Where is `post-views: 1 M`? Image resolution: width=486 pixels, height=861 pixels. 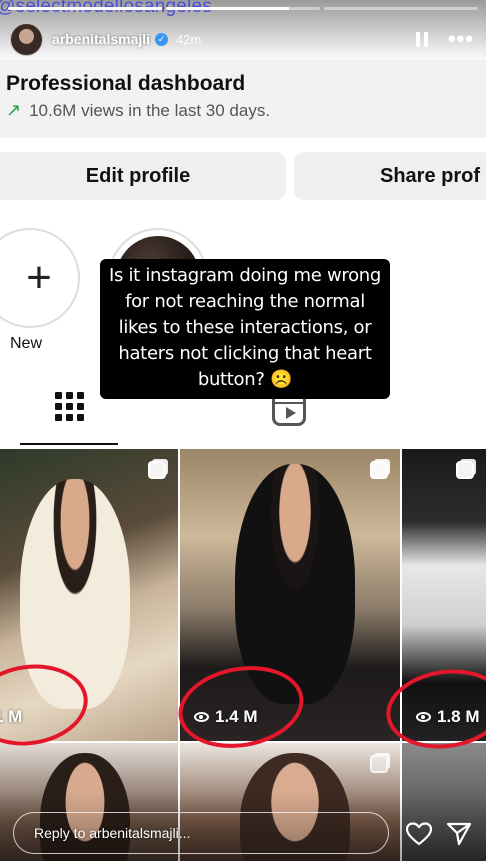
post-views: 1 M is located at coordinates (11, 717).